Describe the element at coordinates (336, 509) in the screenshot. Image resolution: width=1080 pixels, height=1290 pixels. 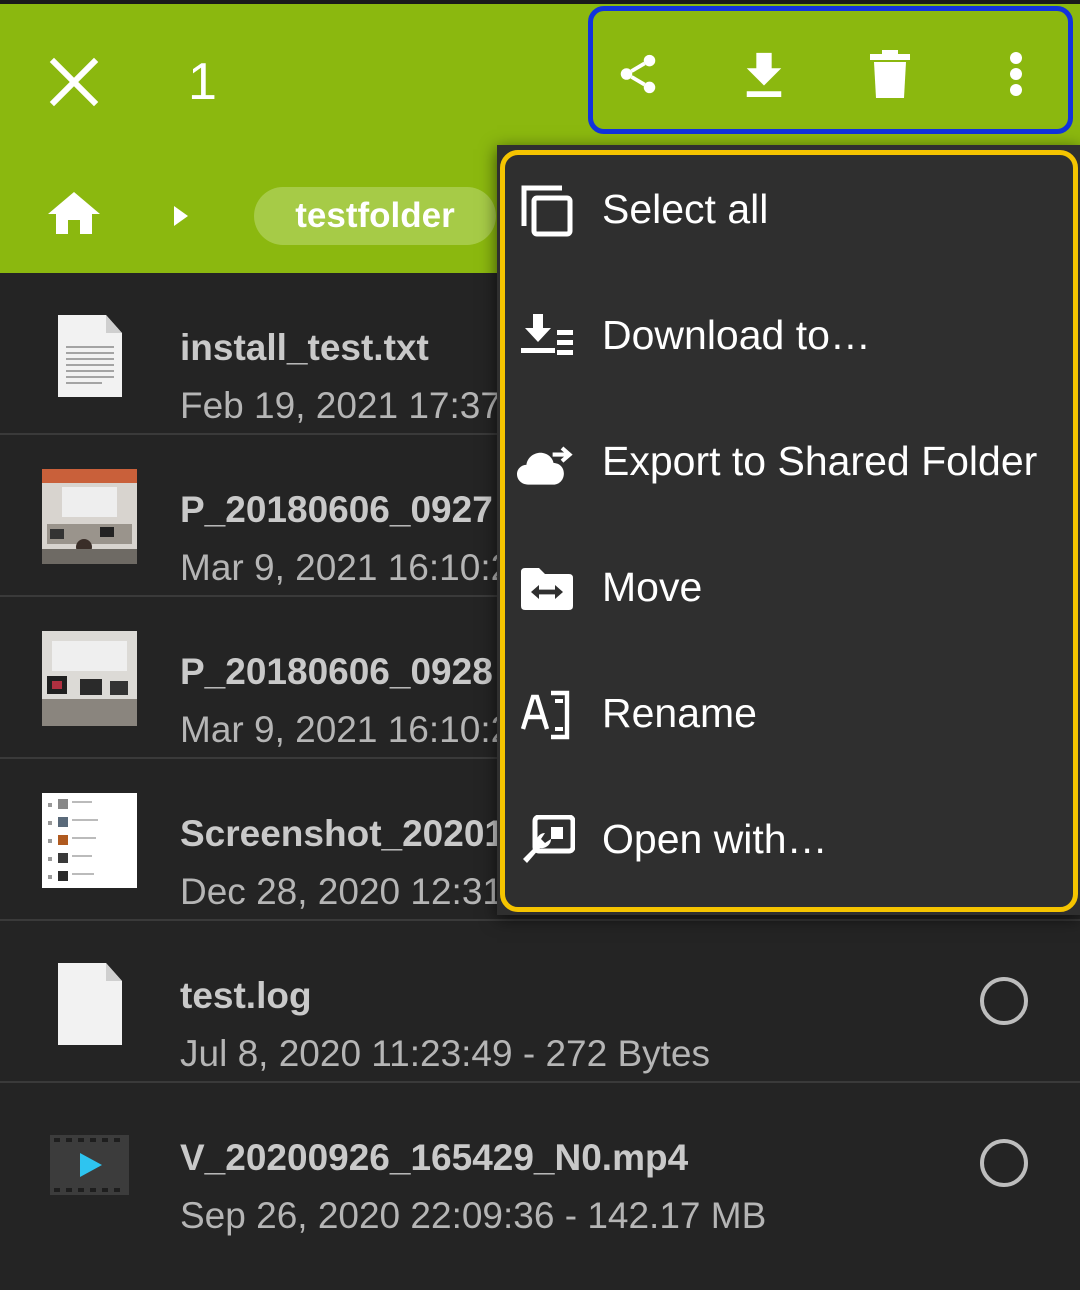
I see `file-name: P_20180606_0927` at that location.